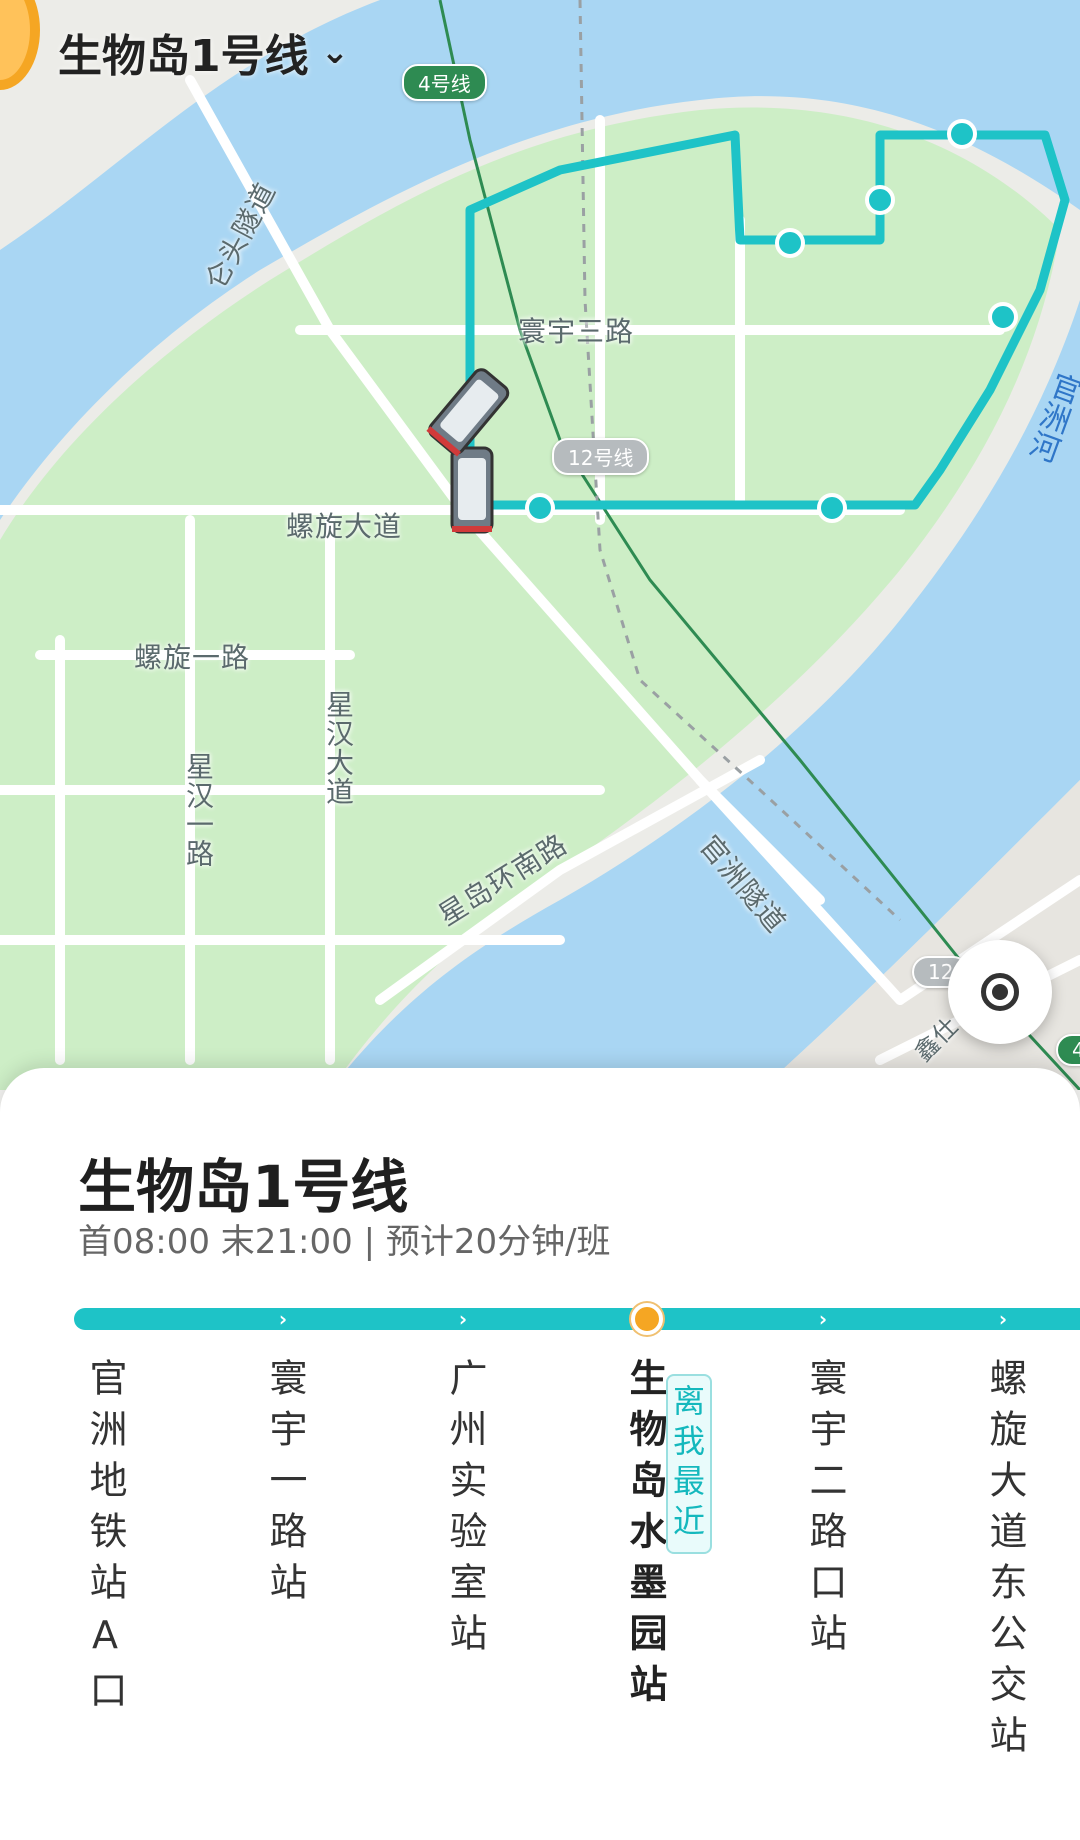  What do you see at coordinates (192, 657) in the screenshot?
I see `road-label: 螺旋一路` at bounding box center [192, 657].